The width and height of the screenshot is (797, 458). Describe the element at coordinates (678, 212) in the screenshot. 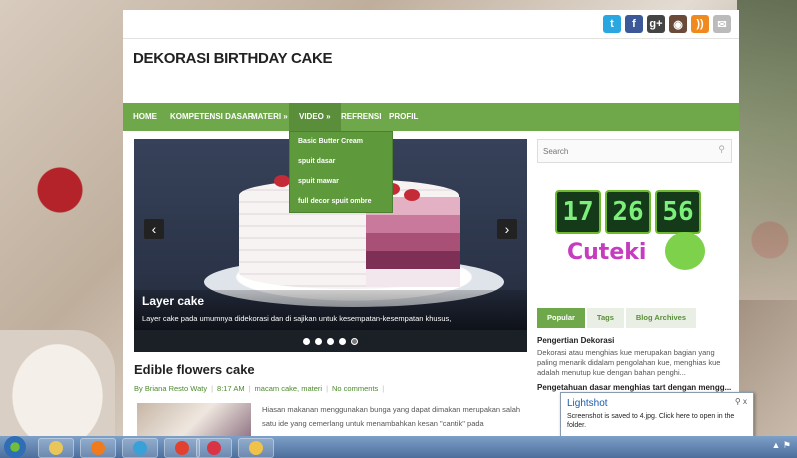

I see `clock-seconds: 56` at that location.